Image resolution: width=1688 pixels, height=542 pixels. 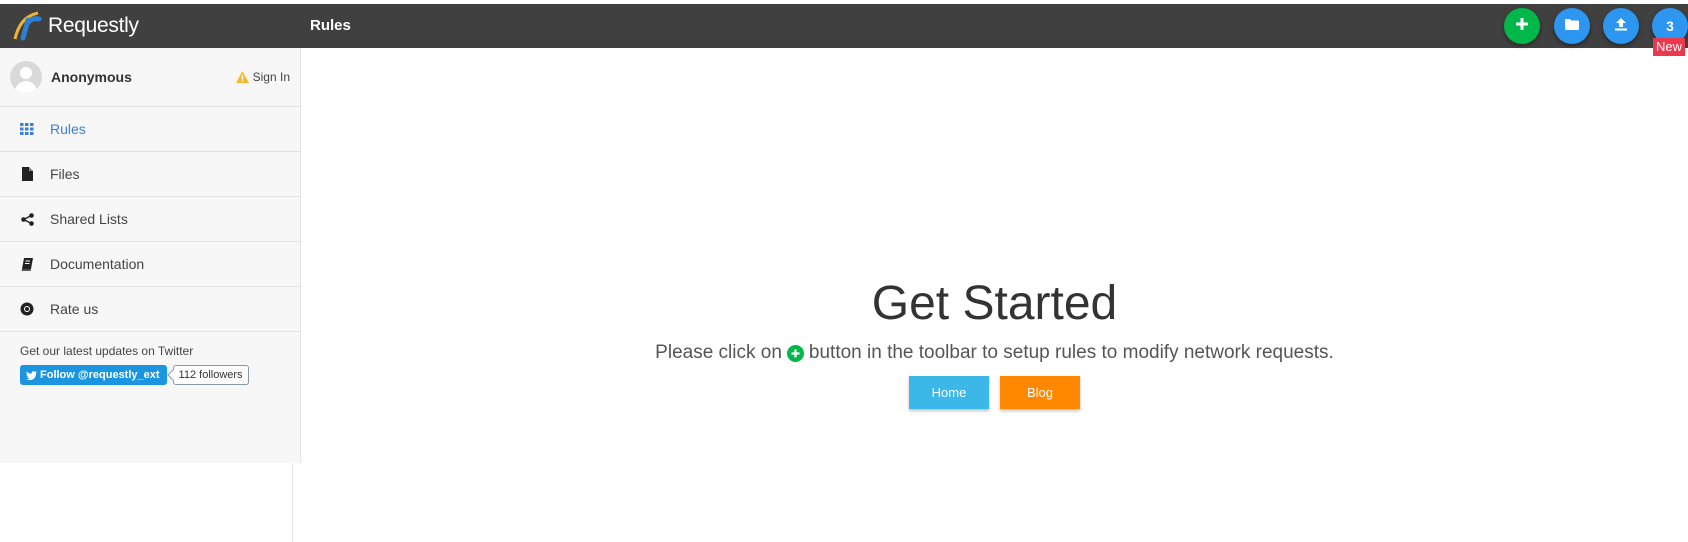 I want to click on hero-buttons: Home Blog, so click(x=994, y=392).